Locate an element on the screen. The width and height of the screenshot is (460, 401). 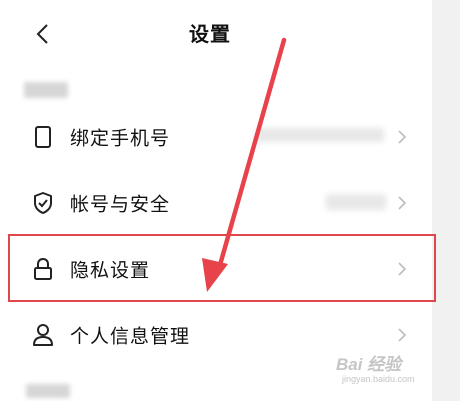
settings-row-label: 个人信息管理 is located at coordinates (130, 336).